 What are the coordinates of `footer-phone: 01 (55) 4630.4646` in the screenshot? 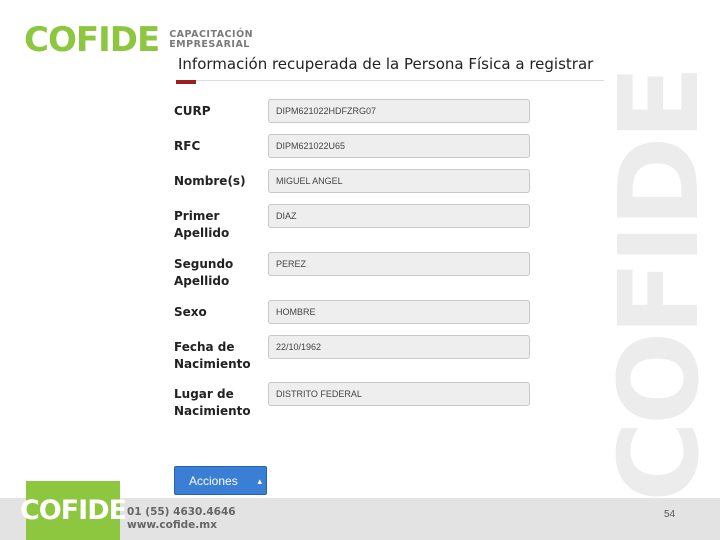 It's located at (181, 512).